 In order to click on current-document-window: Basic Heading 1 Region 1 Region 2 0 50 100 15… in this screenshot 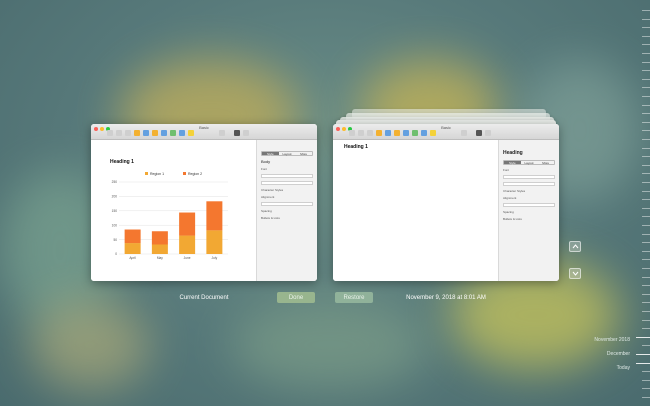, I will do `click(204, 202)`.